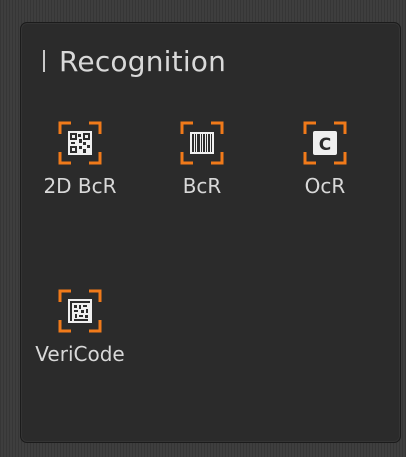  Describe the element at coordinates (202, 171) in the screenshot. I see `tool-bcr: BcR` at that location.